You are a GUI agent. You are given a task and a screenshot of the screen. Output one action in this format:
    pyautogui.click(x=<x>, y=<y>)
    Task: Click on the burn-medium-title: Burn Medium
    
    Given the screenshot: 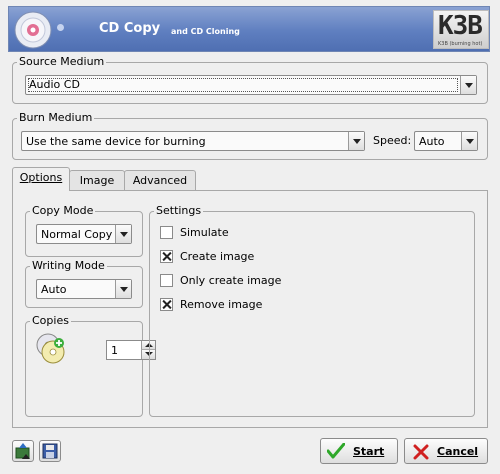 What is the action you would take?
    pyautogui.click(x=56, y=118)
    